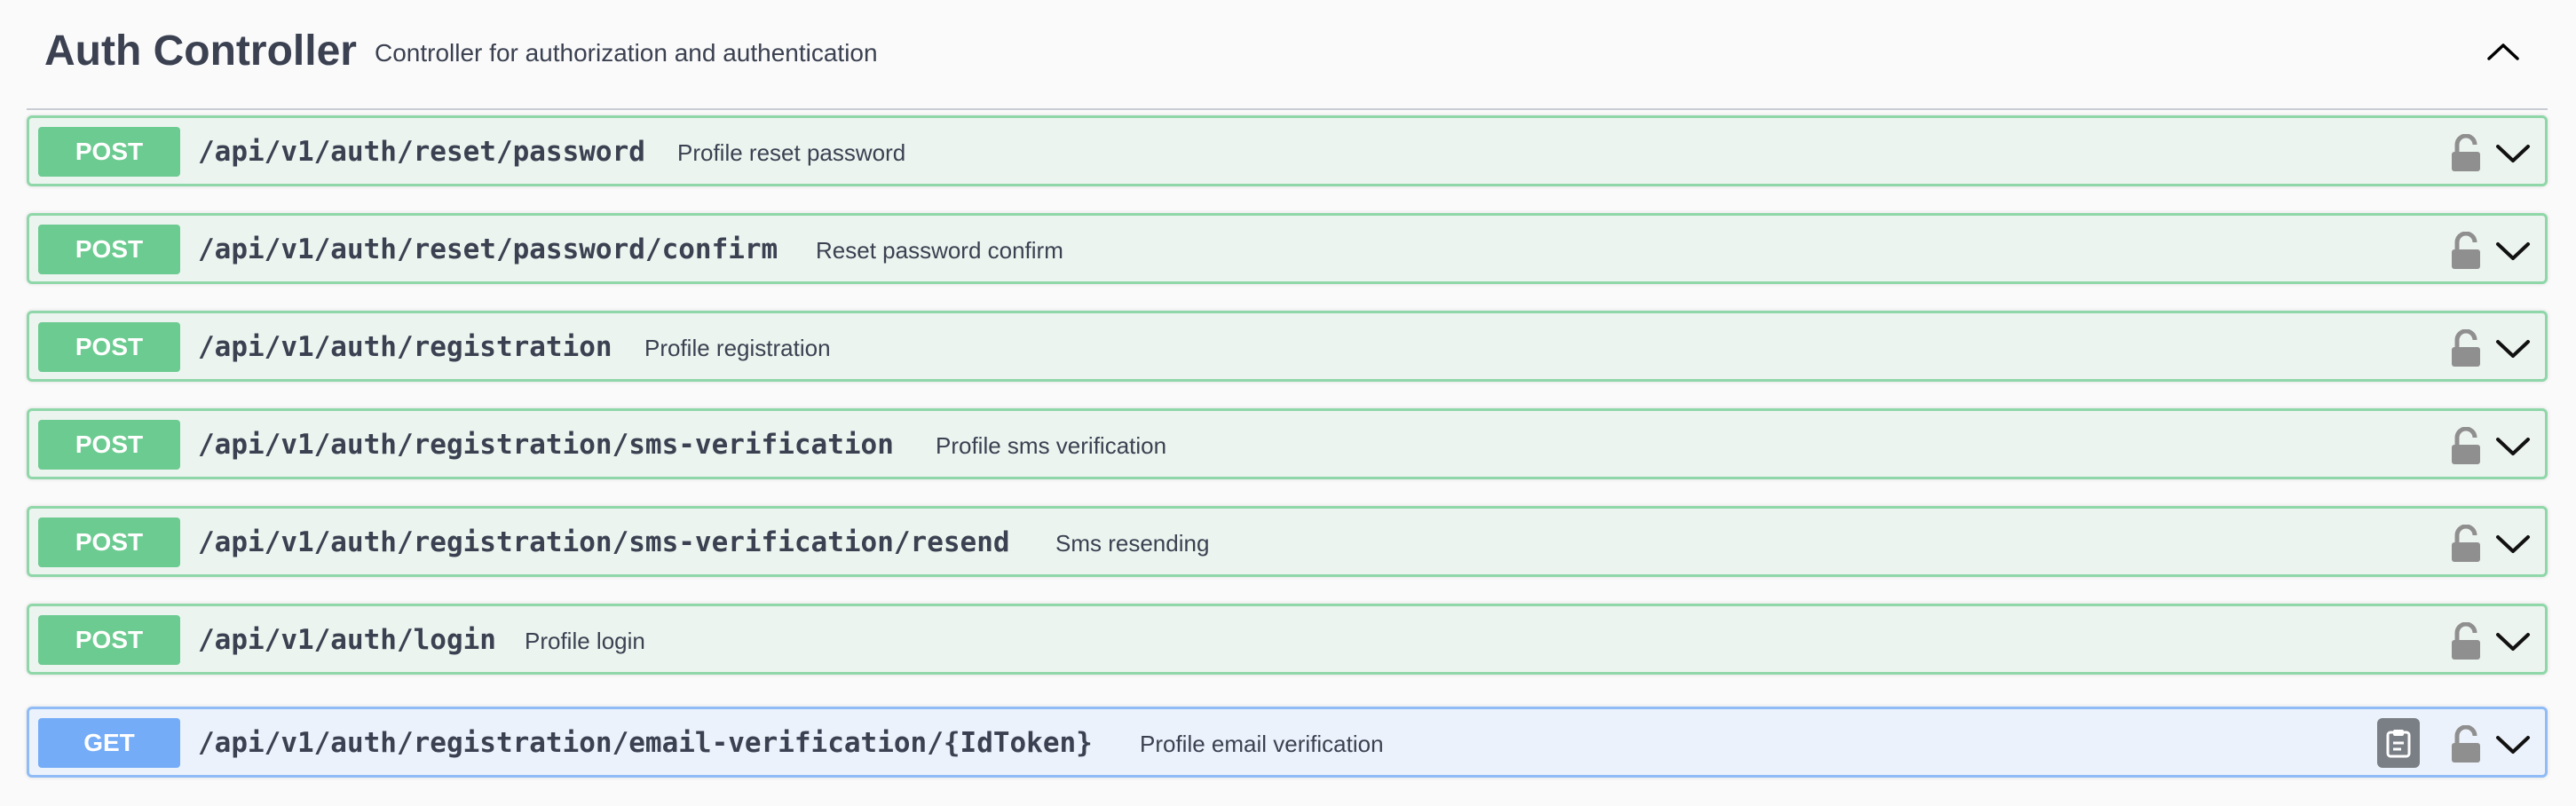 This screenshot has height=806, width=2576. Describe the element at coordinates (405, 347) in the screenshot. I see `operation-path: /api/v1/auth/registration` at that location.